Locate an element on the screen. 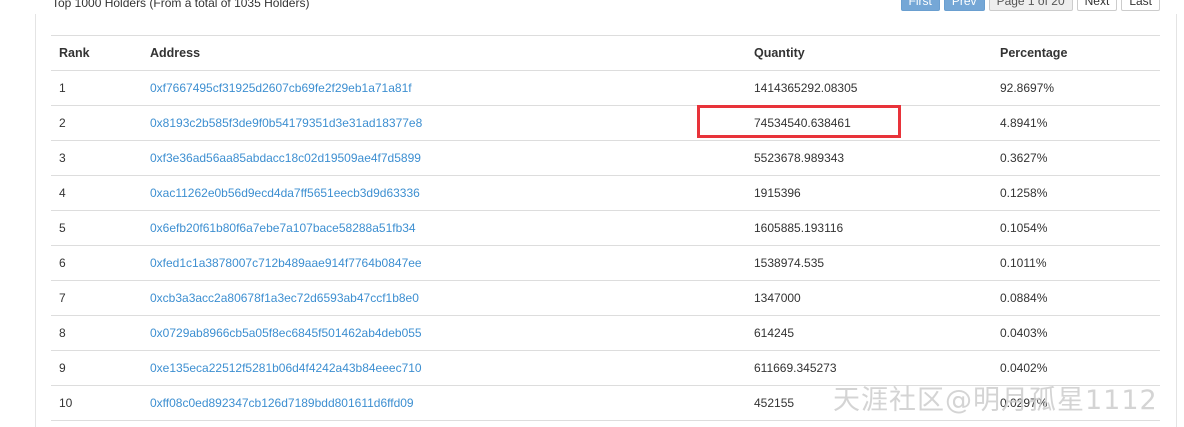 The width and height of the screenshot is (1184, 427). quantity-cell: 1538974.535 is located at coordinates (869, 263).